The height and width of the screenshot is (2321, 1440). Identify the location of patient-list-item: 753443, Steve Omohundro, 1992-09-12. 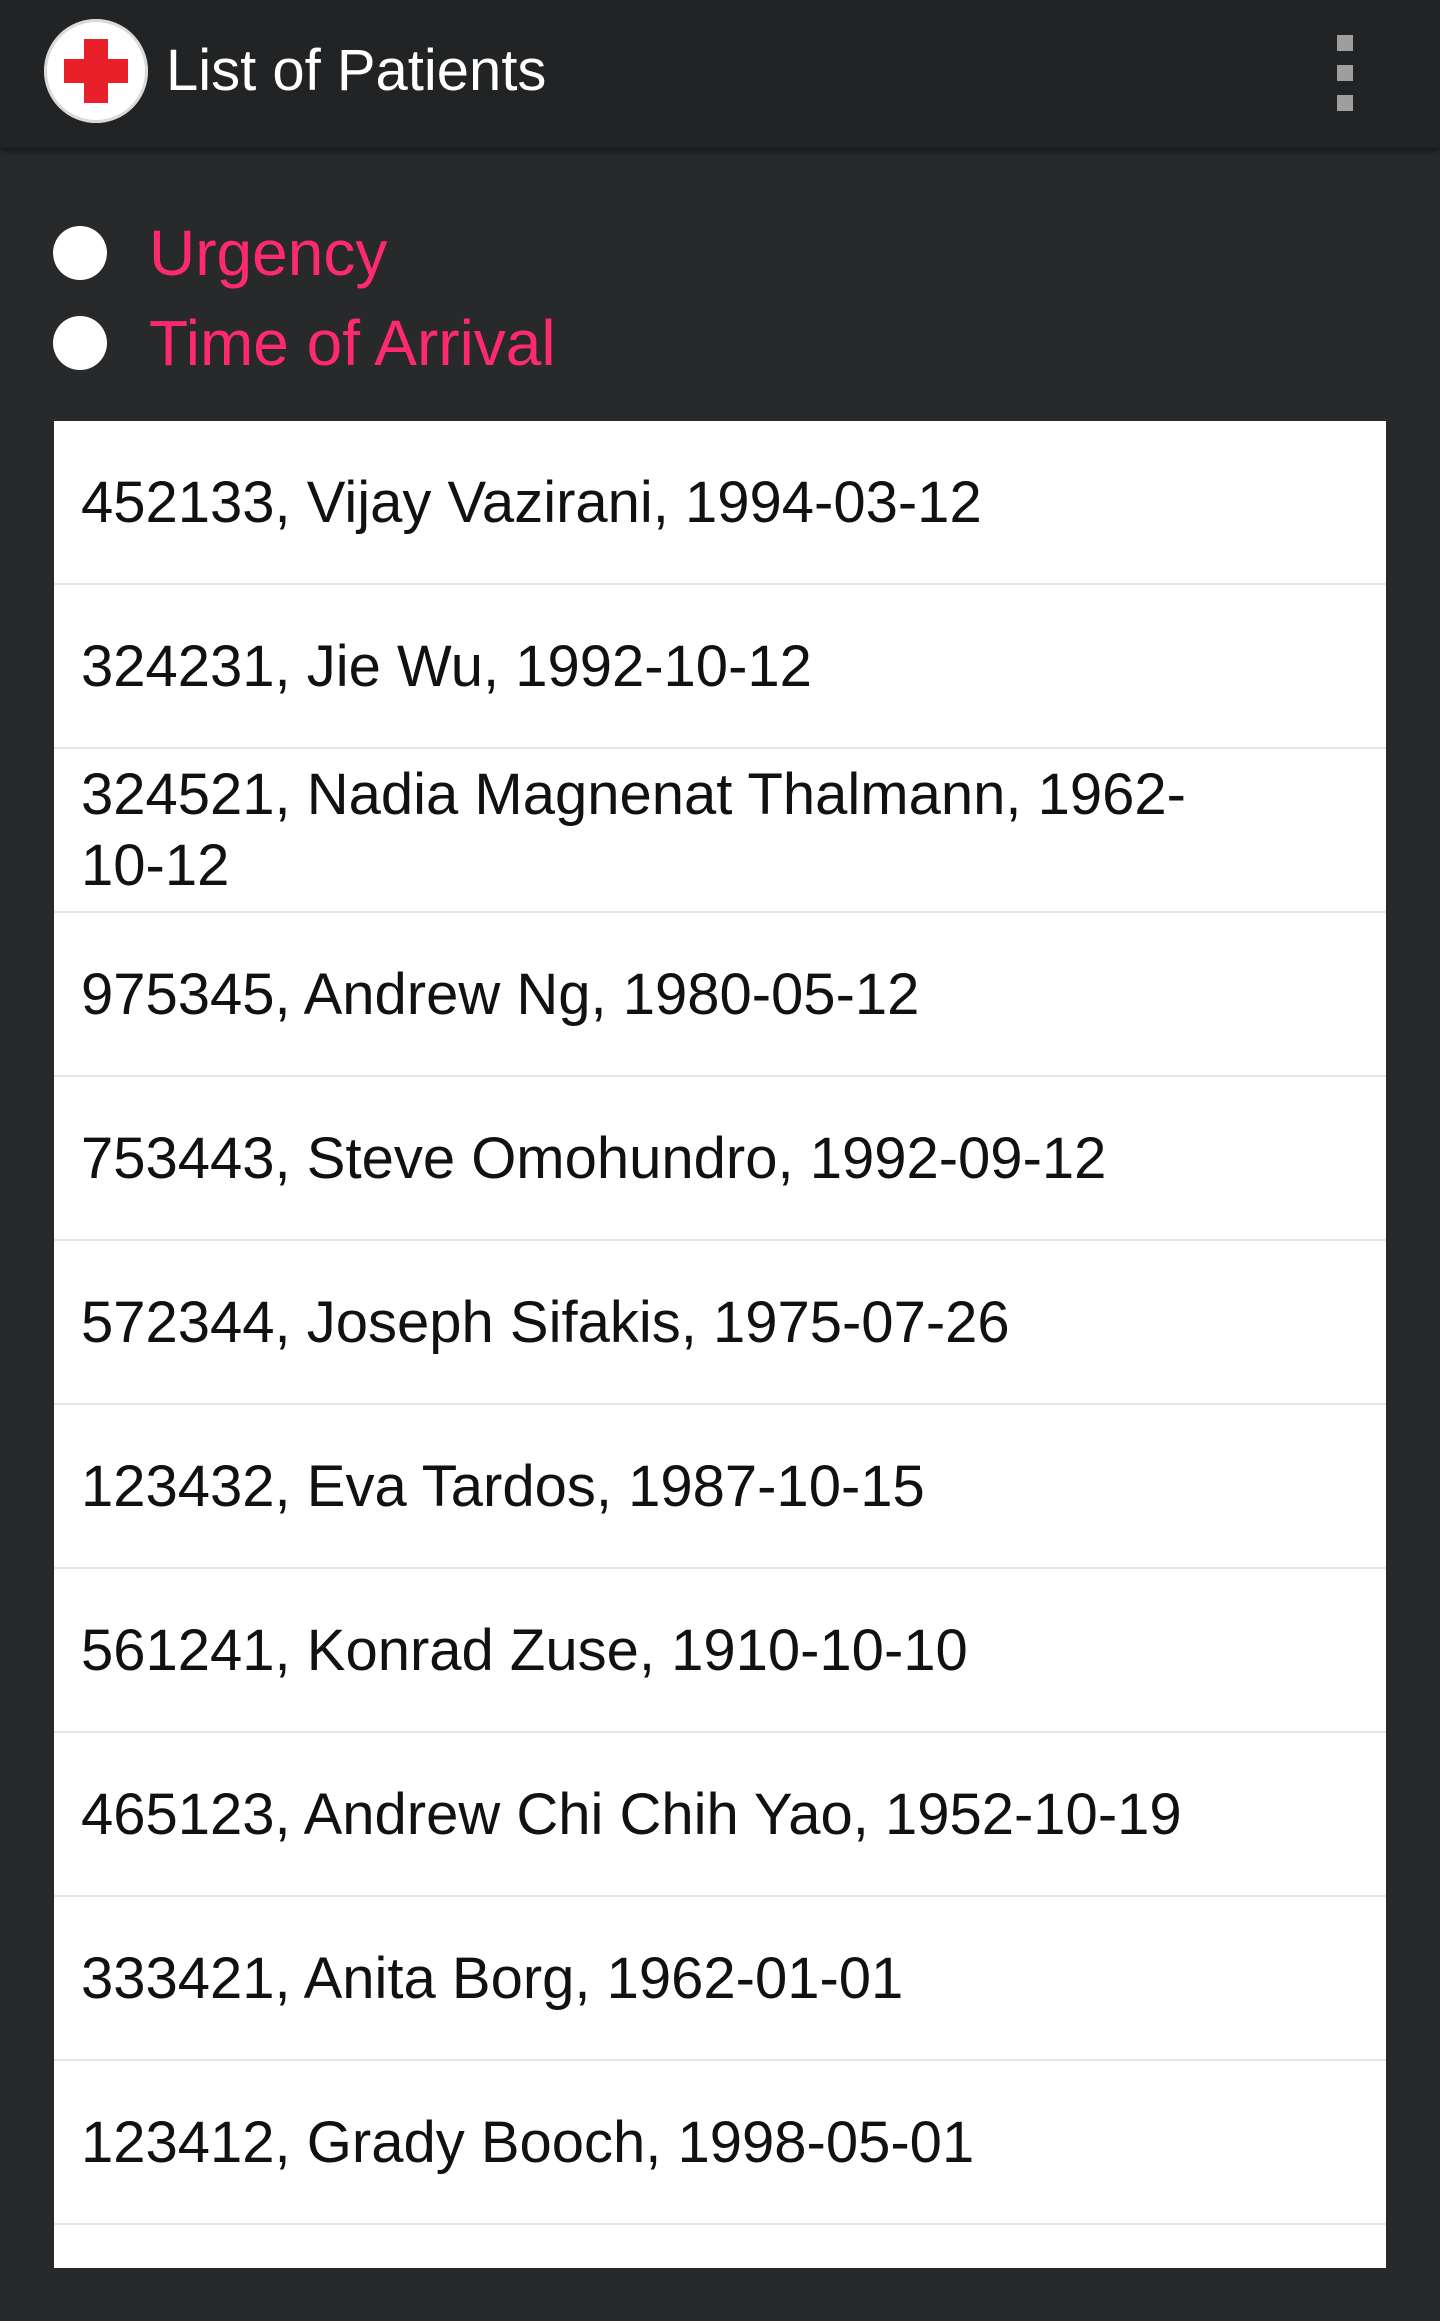
(720, 1159).